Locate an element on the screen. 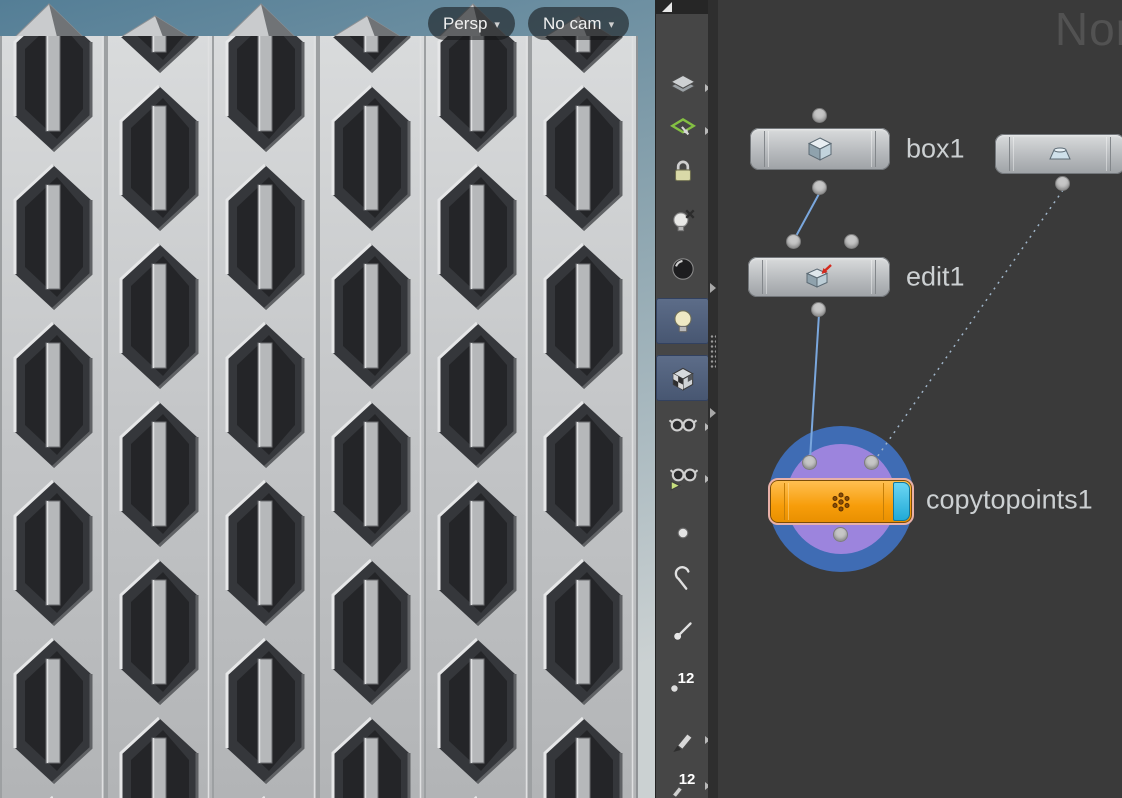 The image size is (1122, 798). copy-to-points-icon is located at coordinates (841, 501).